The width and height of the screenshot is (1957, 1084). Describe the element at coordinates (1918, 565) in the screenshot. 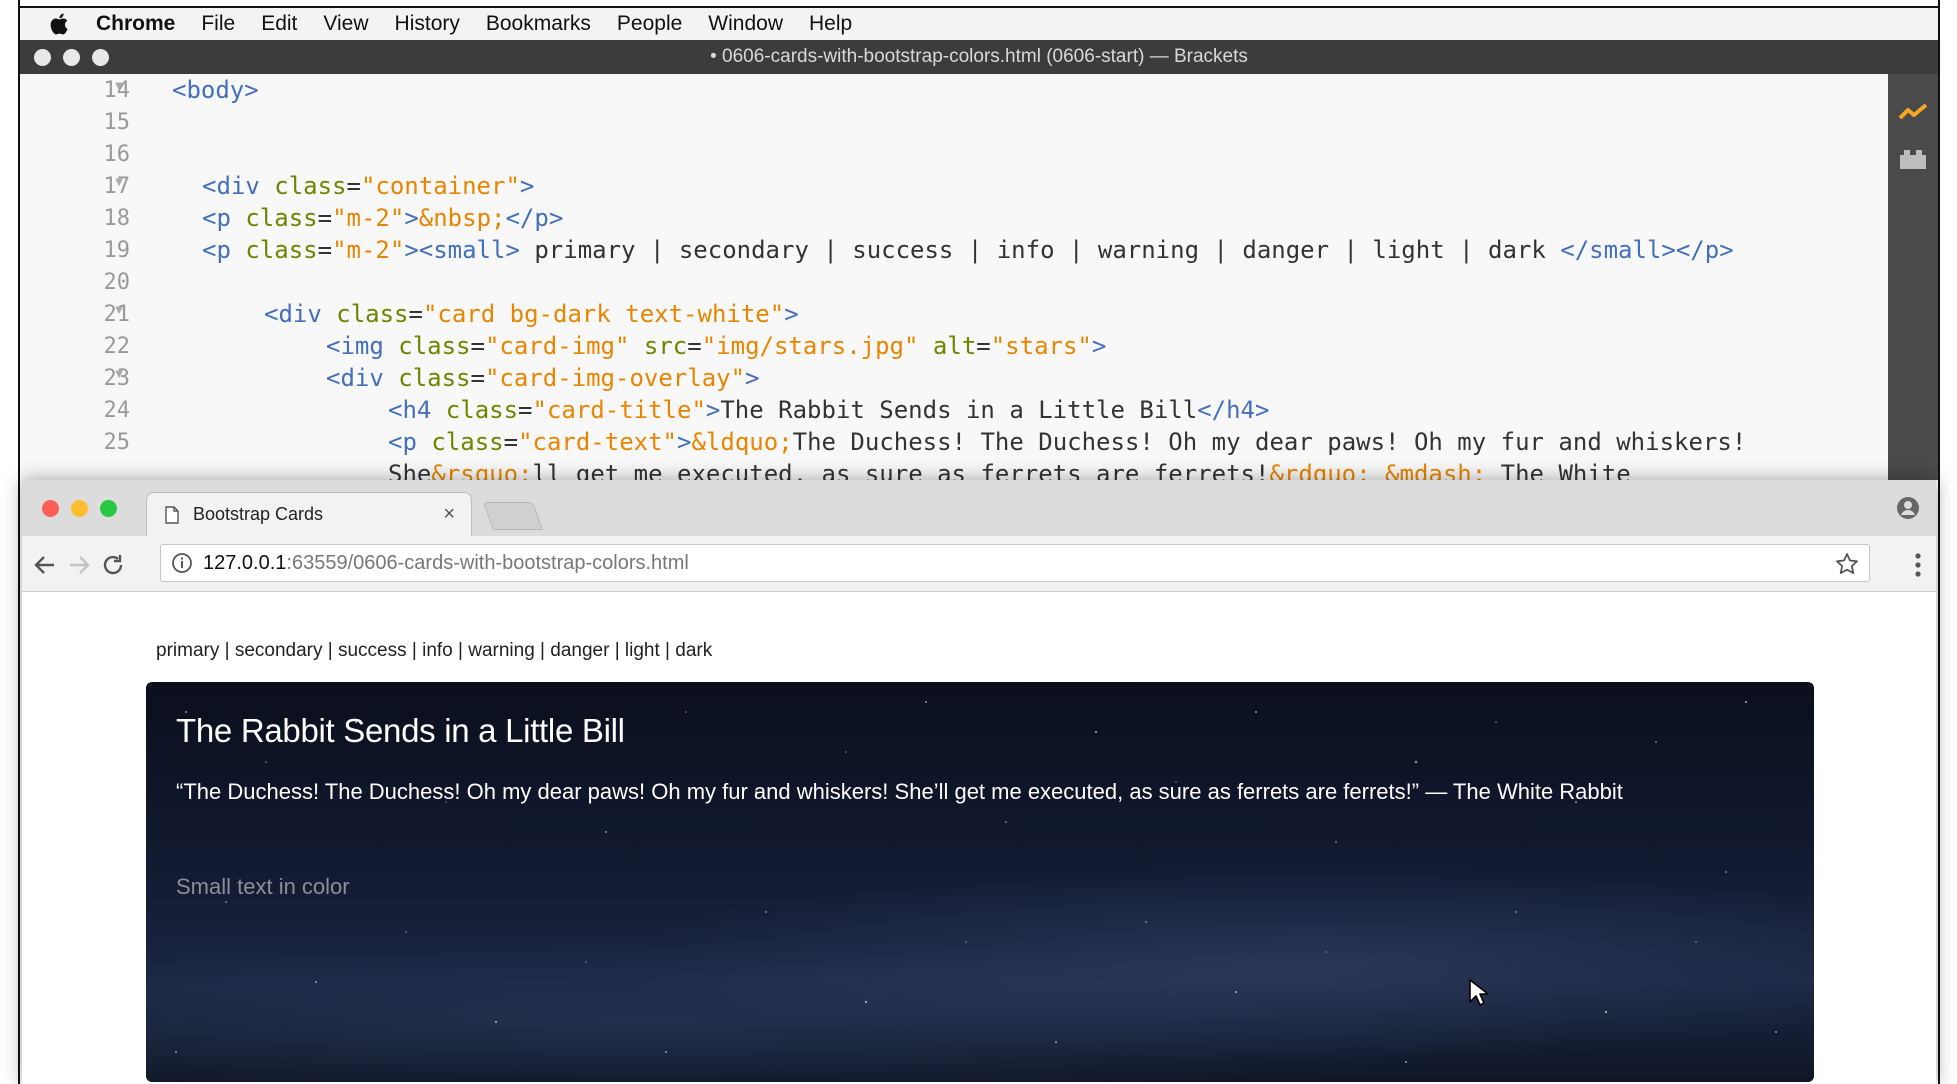

I see `chrome-menu-icon` at that location.